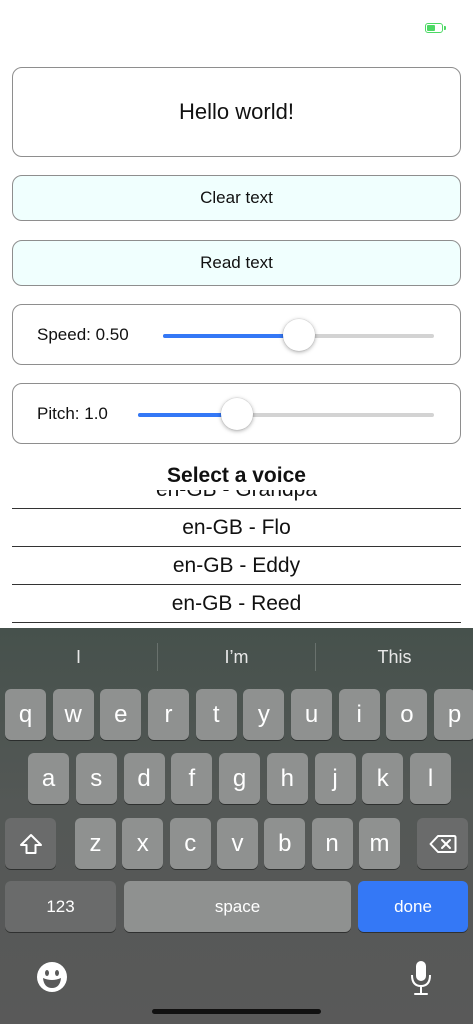  I want to click on key-v: v, so click(237, 843).